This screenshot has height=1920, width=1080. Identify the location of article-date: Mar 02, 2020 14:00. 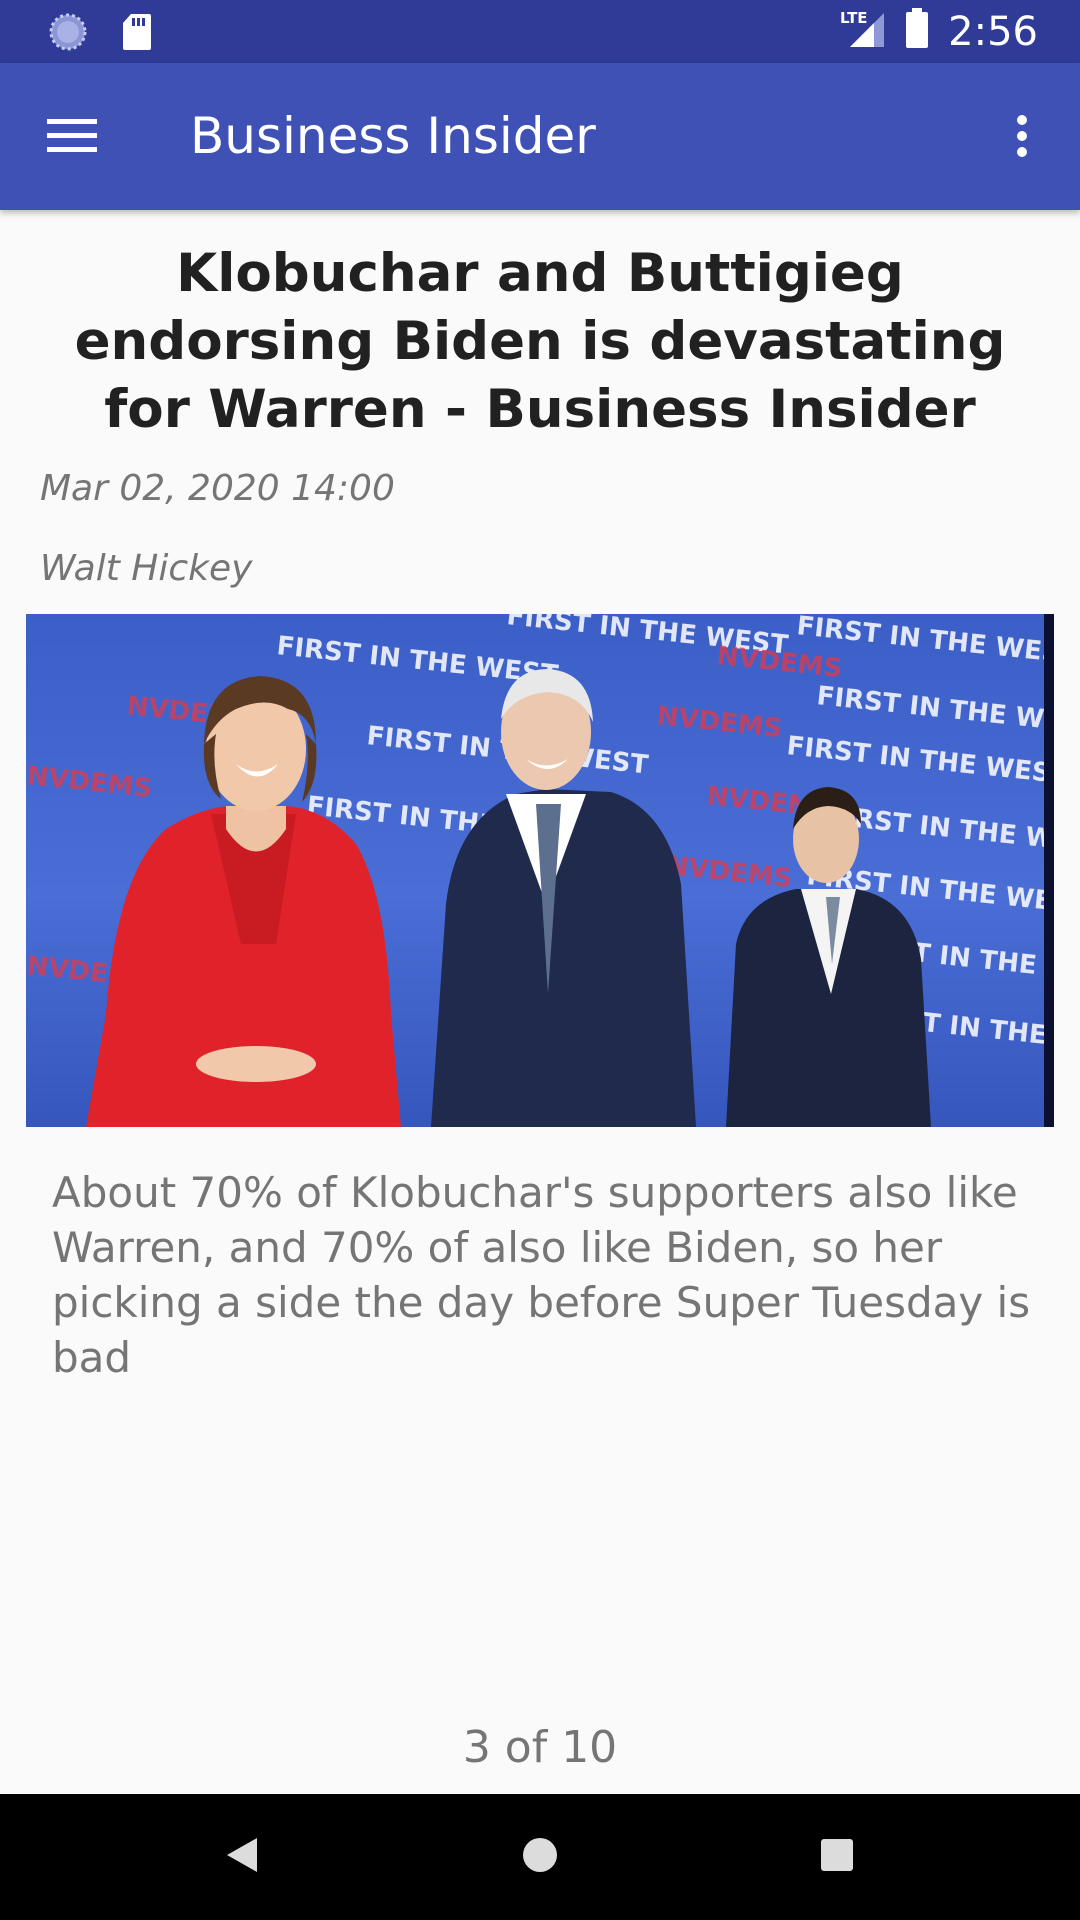
(217, 488).